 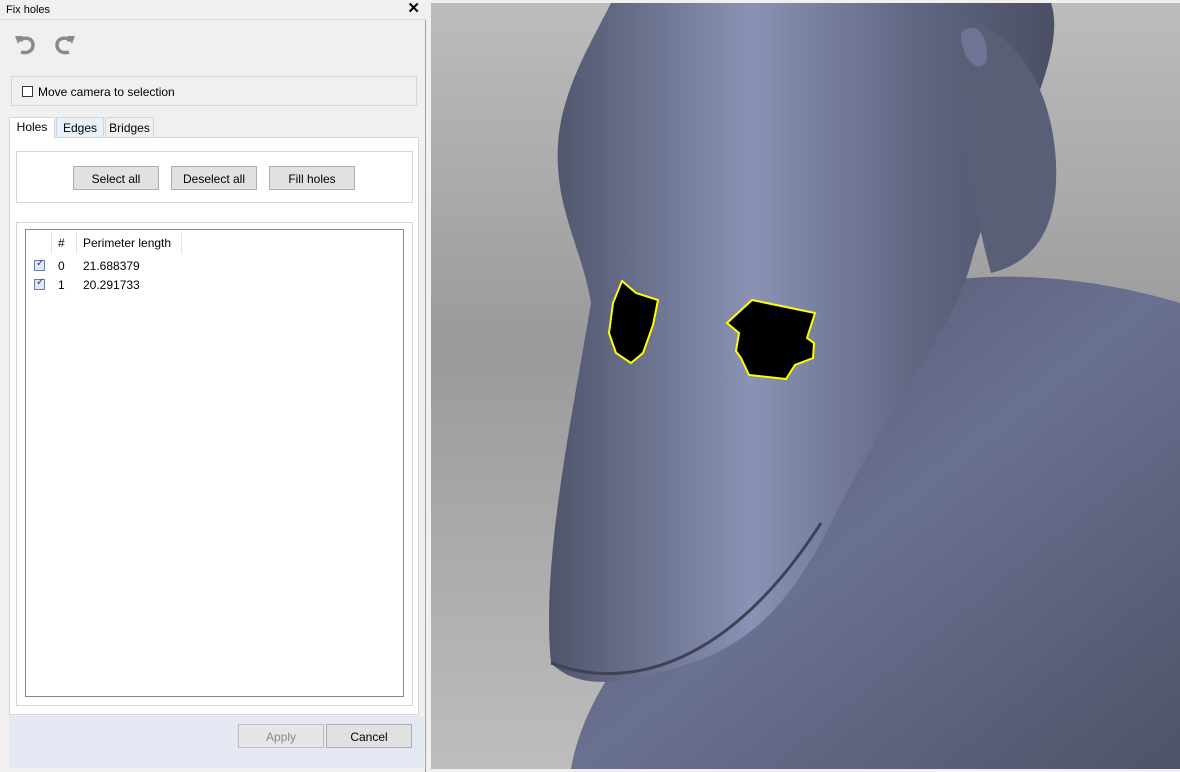 What do you see at coordinates (25, 45) in the screenshot?
I see `undo-icon` at bounding box center [25, 45].